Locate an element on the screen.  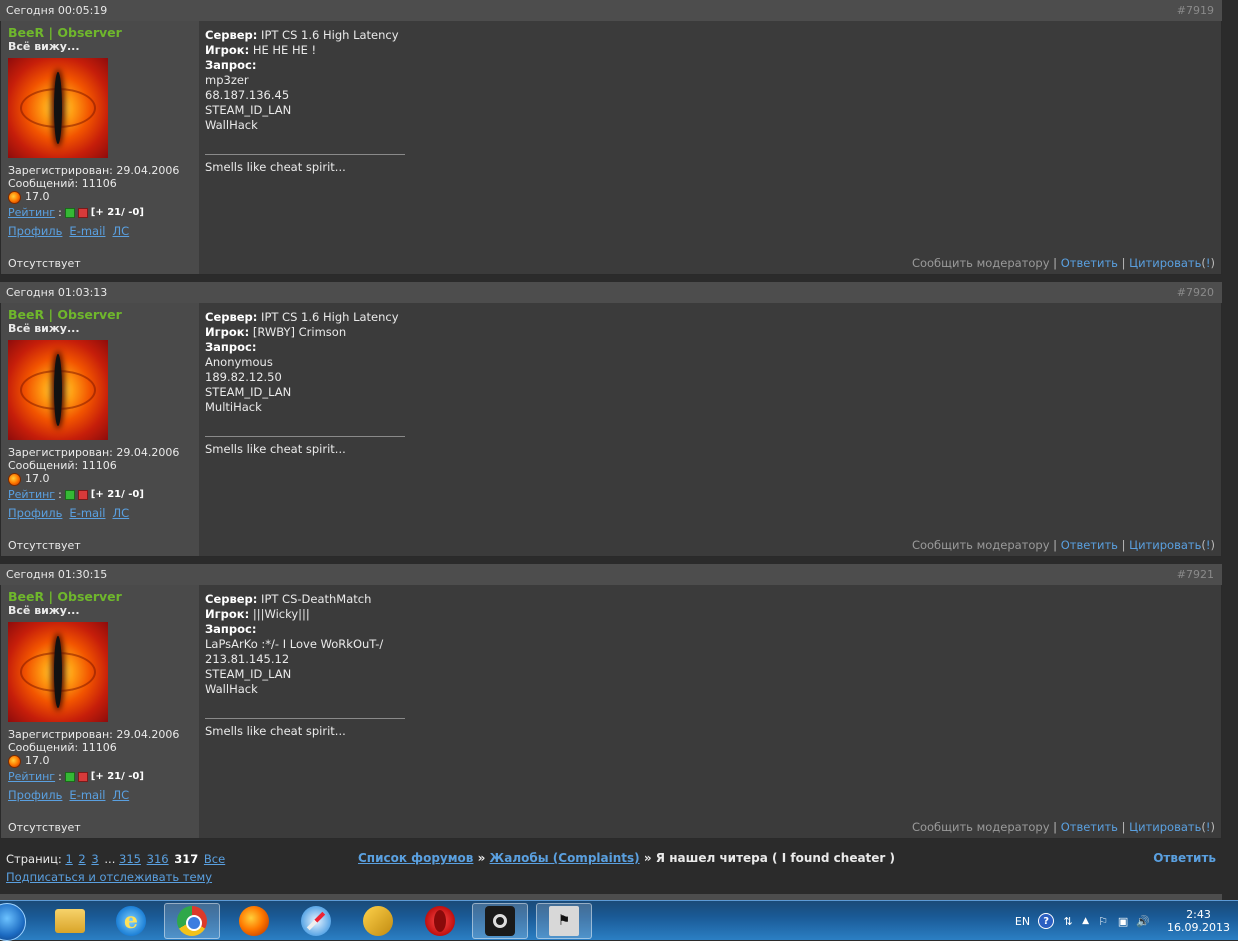
tools-icon is located at coordinates (378, 921).